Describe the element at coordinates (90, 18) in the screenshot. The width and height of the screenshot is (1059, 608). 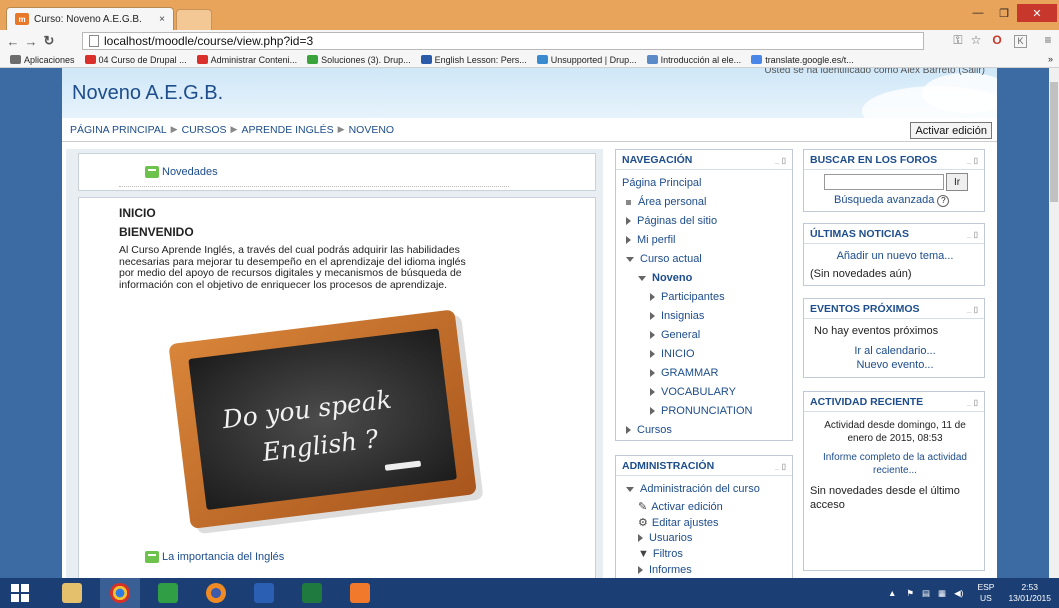
I see `browser-tab: m Curso: Noveno A.E.G.B. ×` at that location.